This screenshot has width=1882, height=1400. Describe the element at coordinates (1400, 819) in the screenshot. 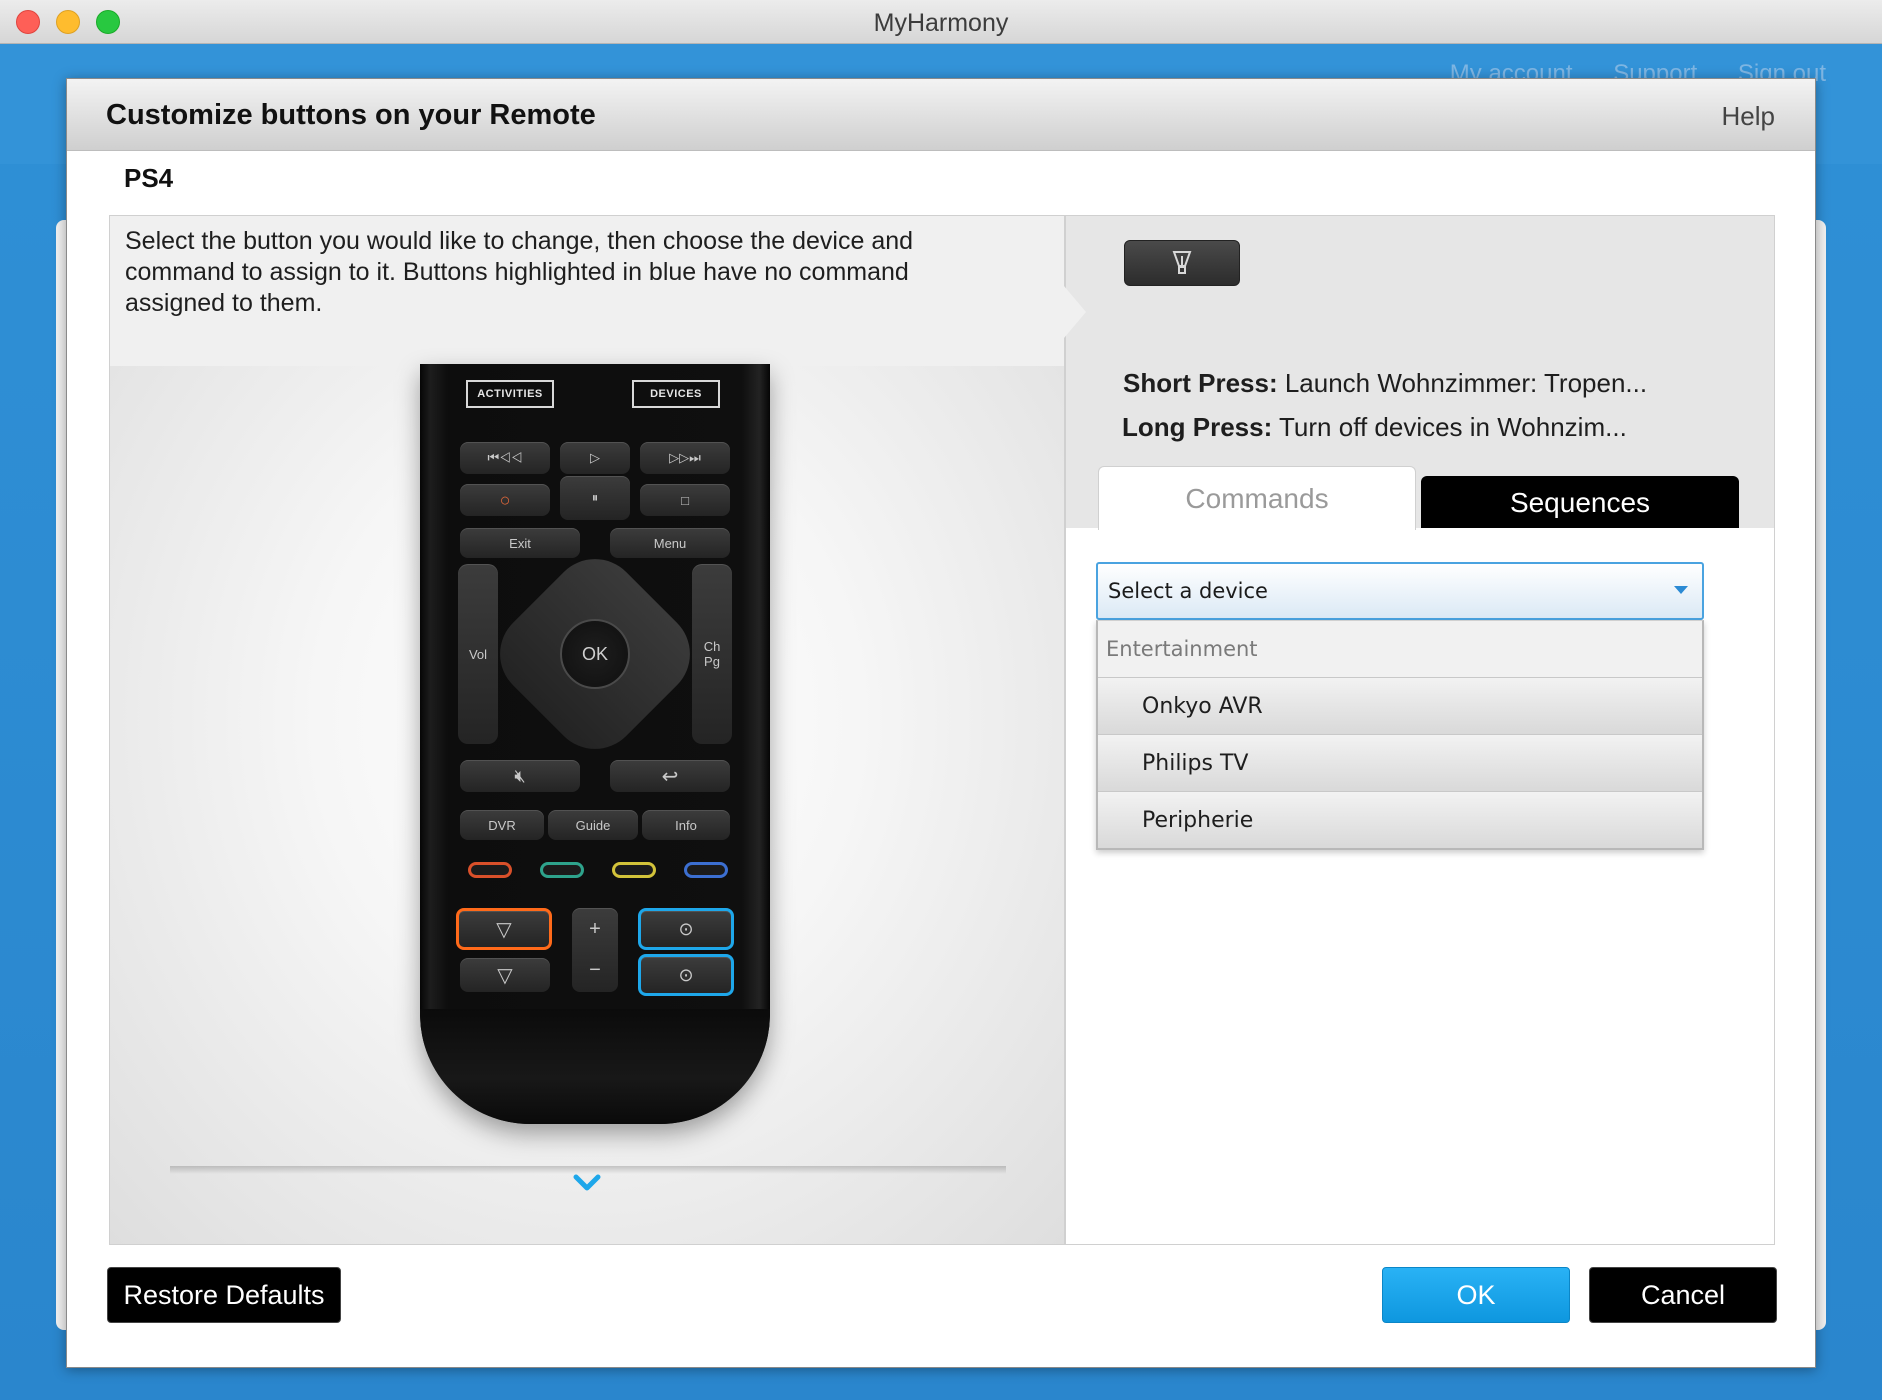

I see `dropdown-option-peripherie: Peripherie` at that location.